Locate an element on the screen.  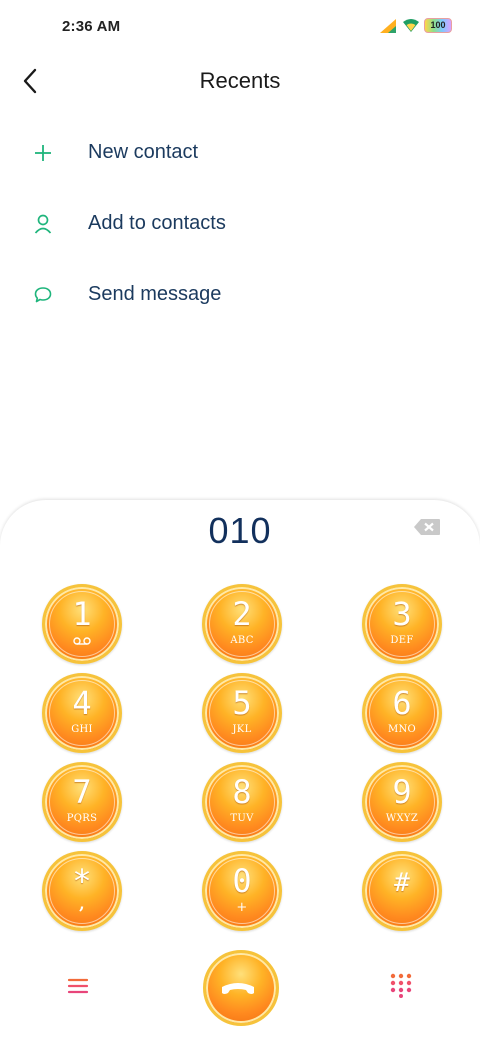
key-digit: 5 is located at coordinates (242, 703).